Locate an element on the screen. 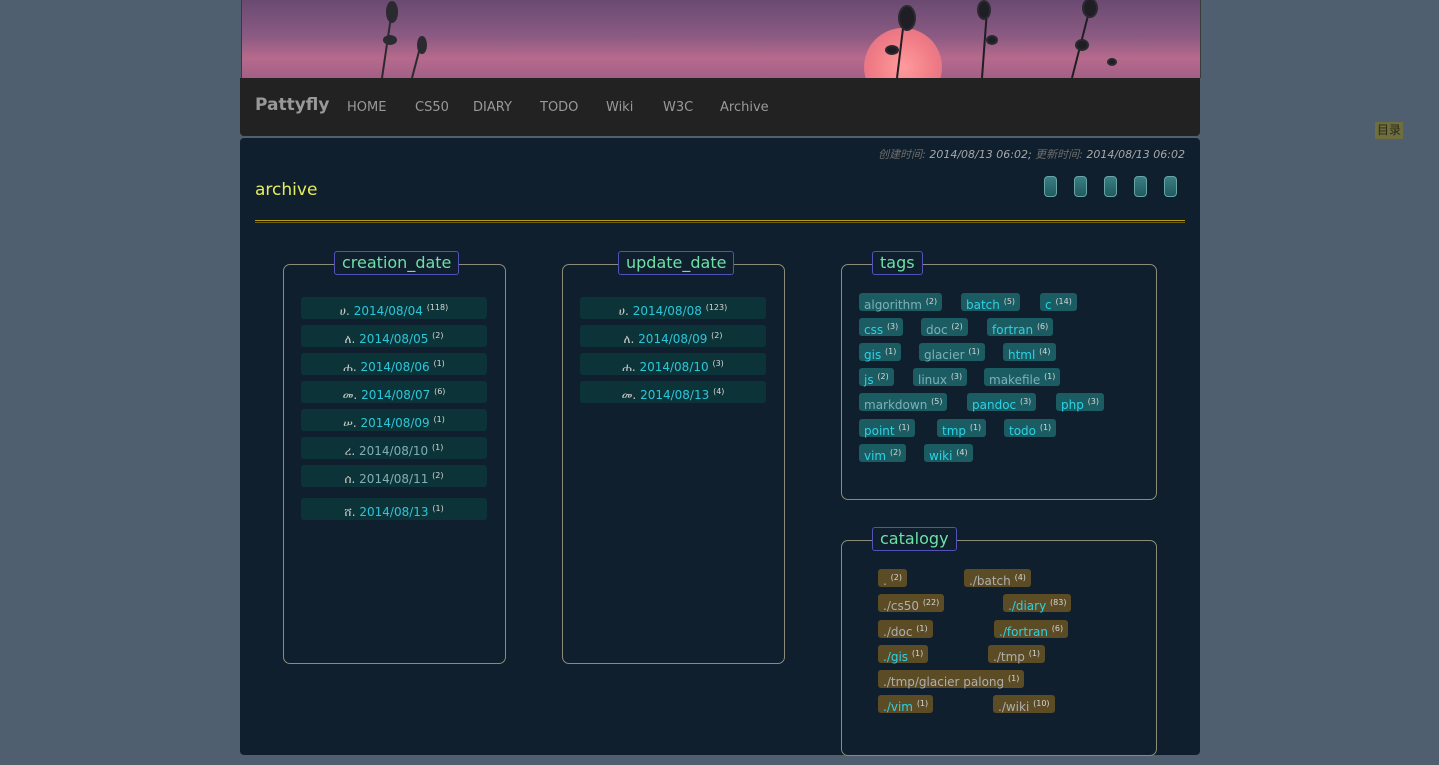  tag-label: html is located at coordinates (1022, 355).